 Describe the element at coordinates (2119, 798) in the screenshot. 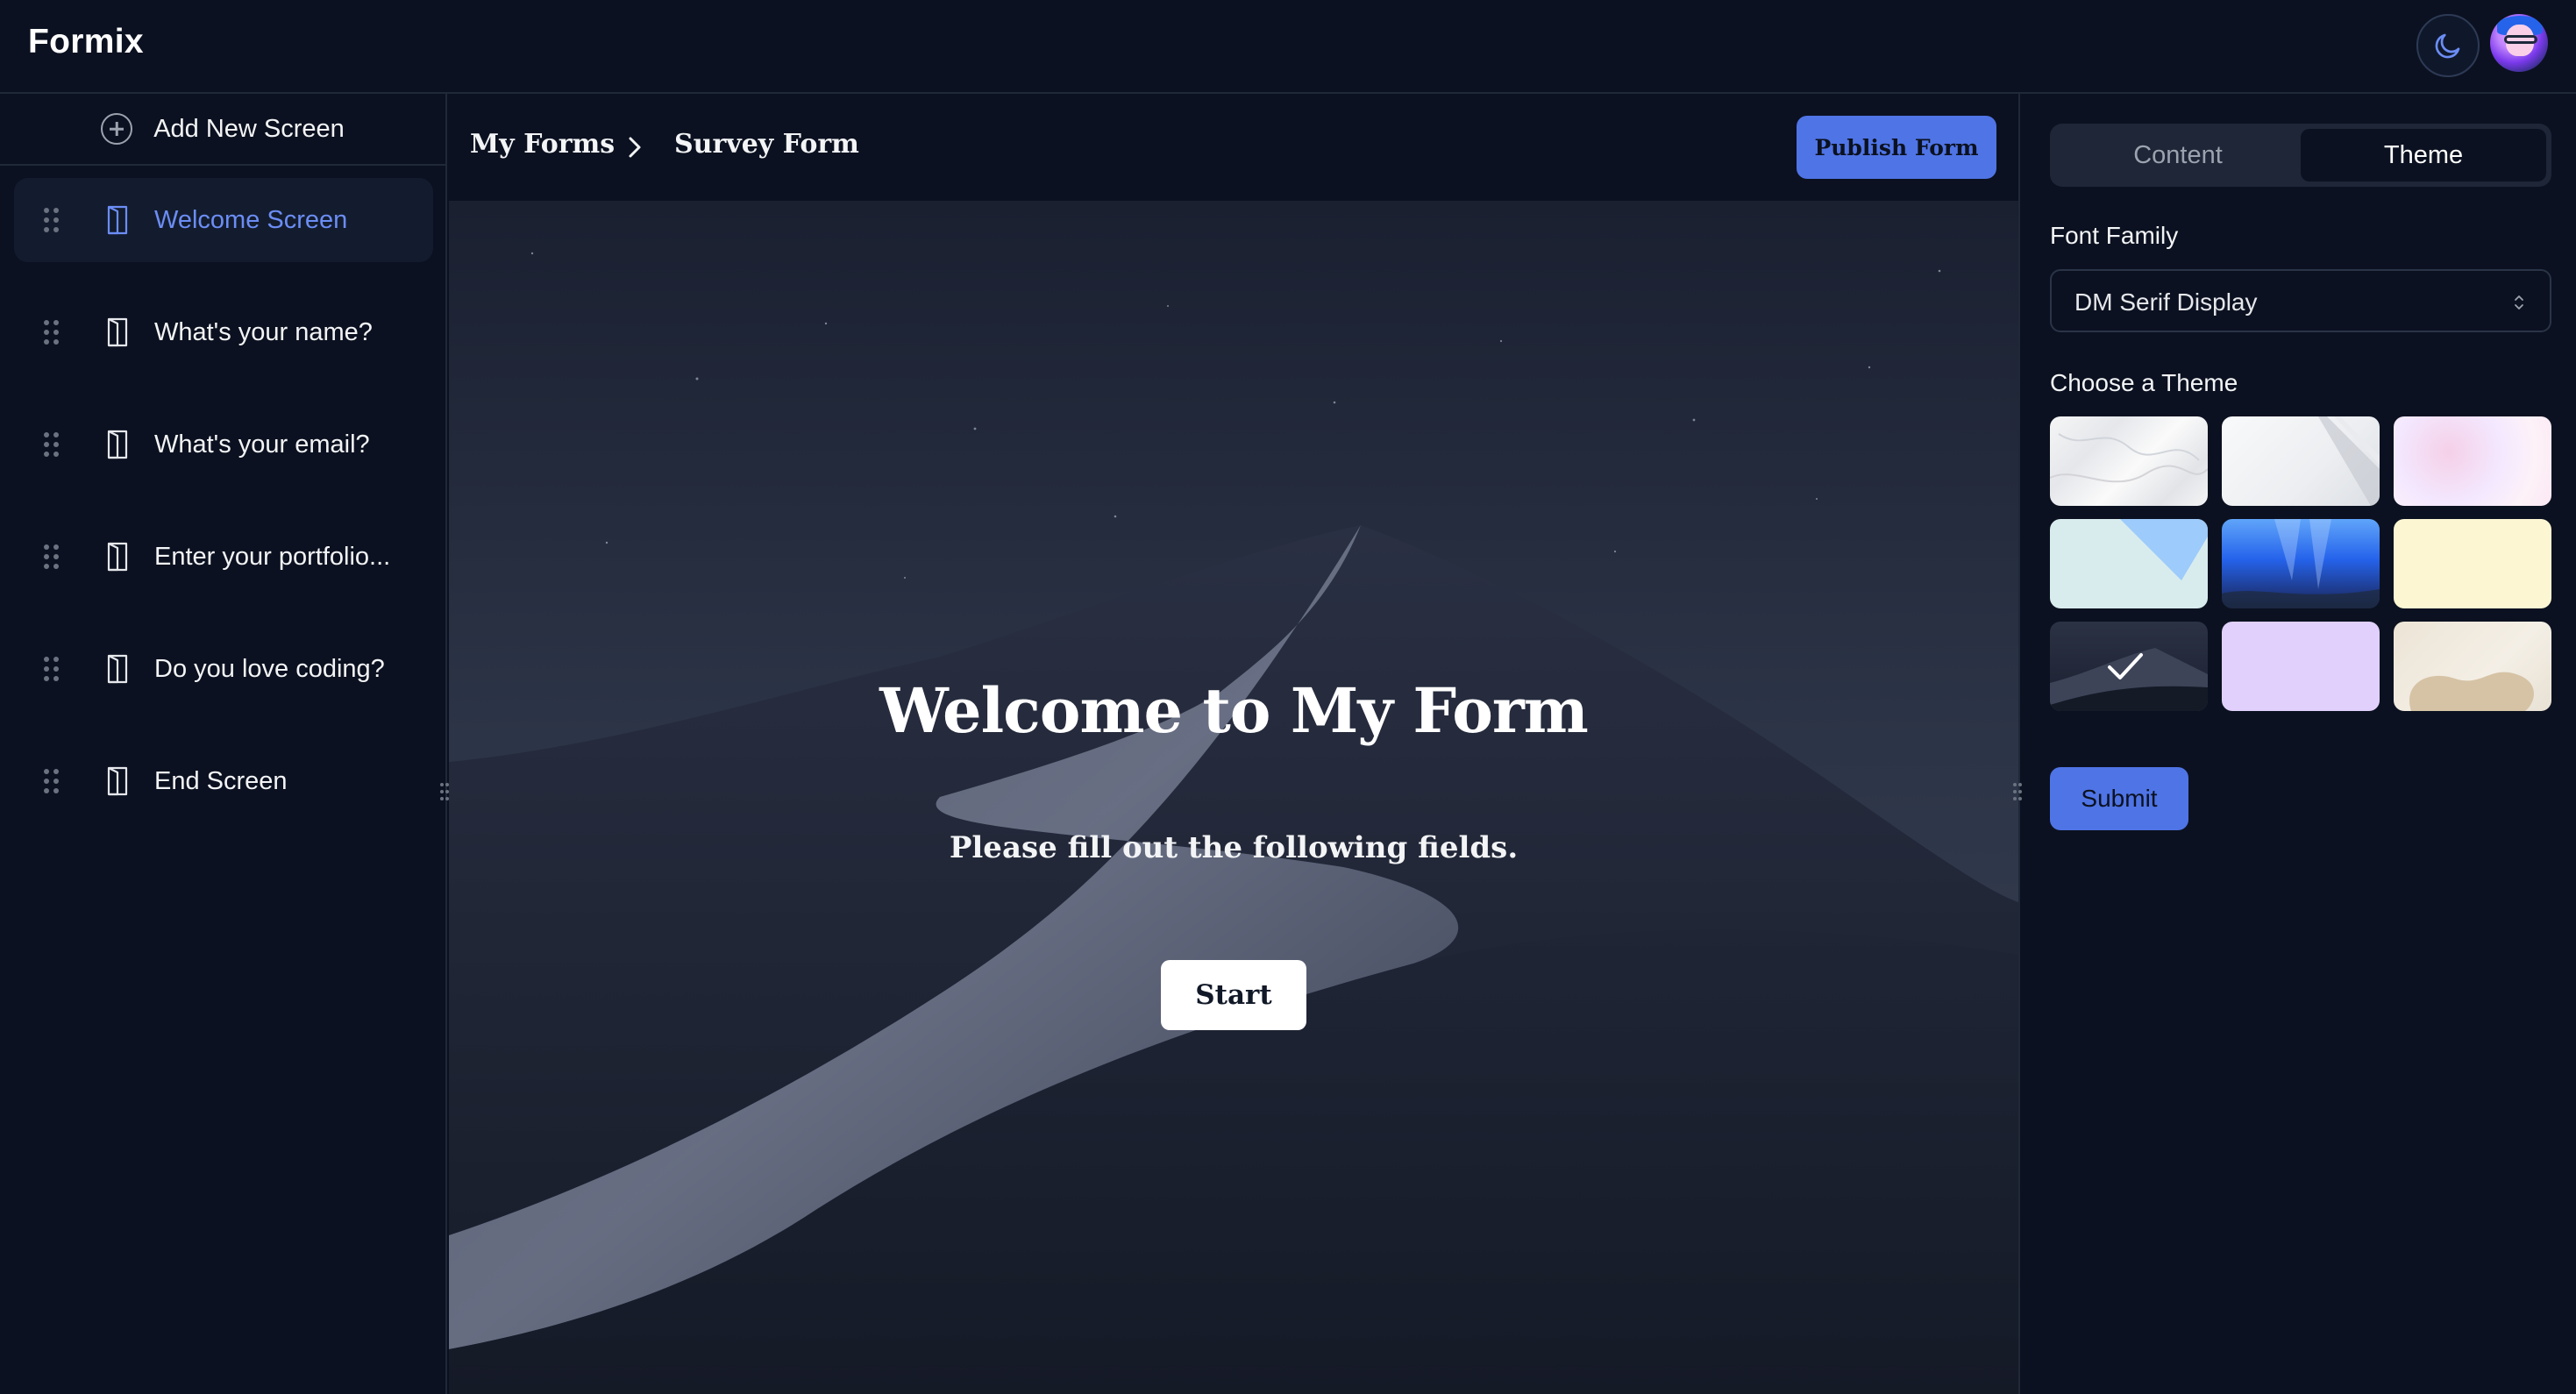

I see `submit-button: Submit` at that location.